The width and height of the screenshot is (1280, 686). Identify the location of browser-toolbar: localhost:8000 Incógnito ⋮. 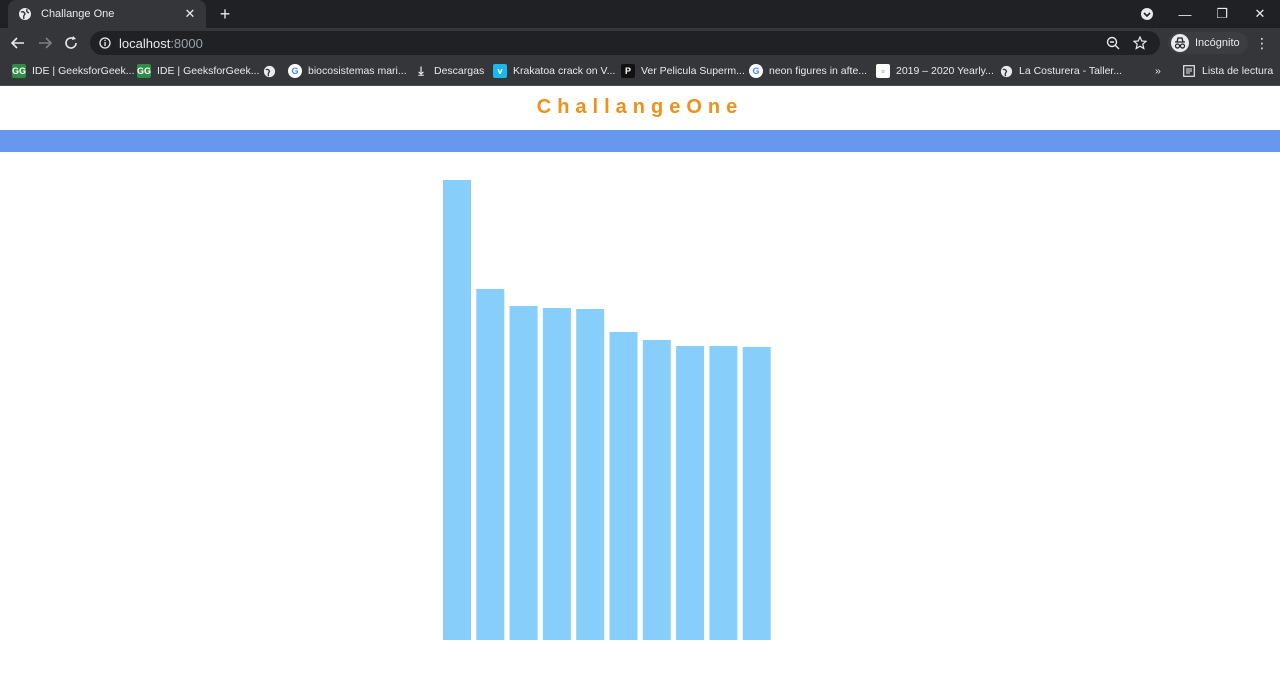
(640, 43).